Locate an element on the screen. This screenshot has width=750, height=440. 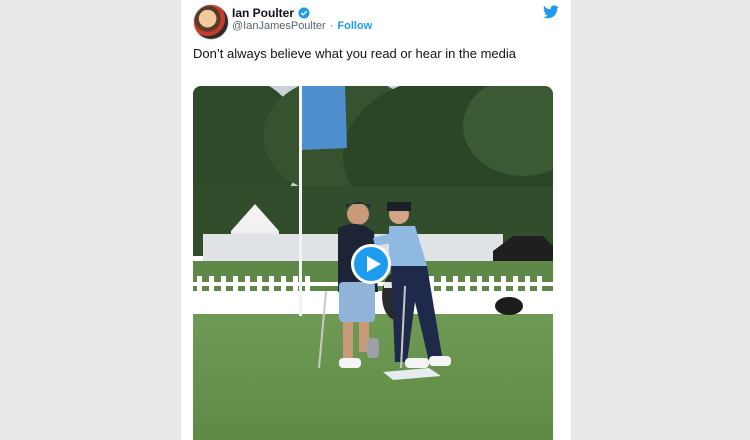
avatar is located at coordinates (211, 22).